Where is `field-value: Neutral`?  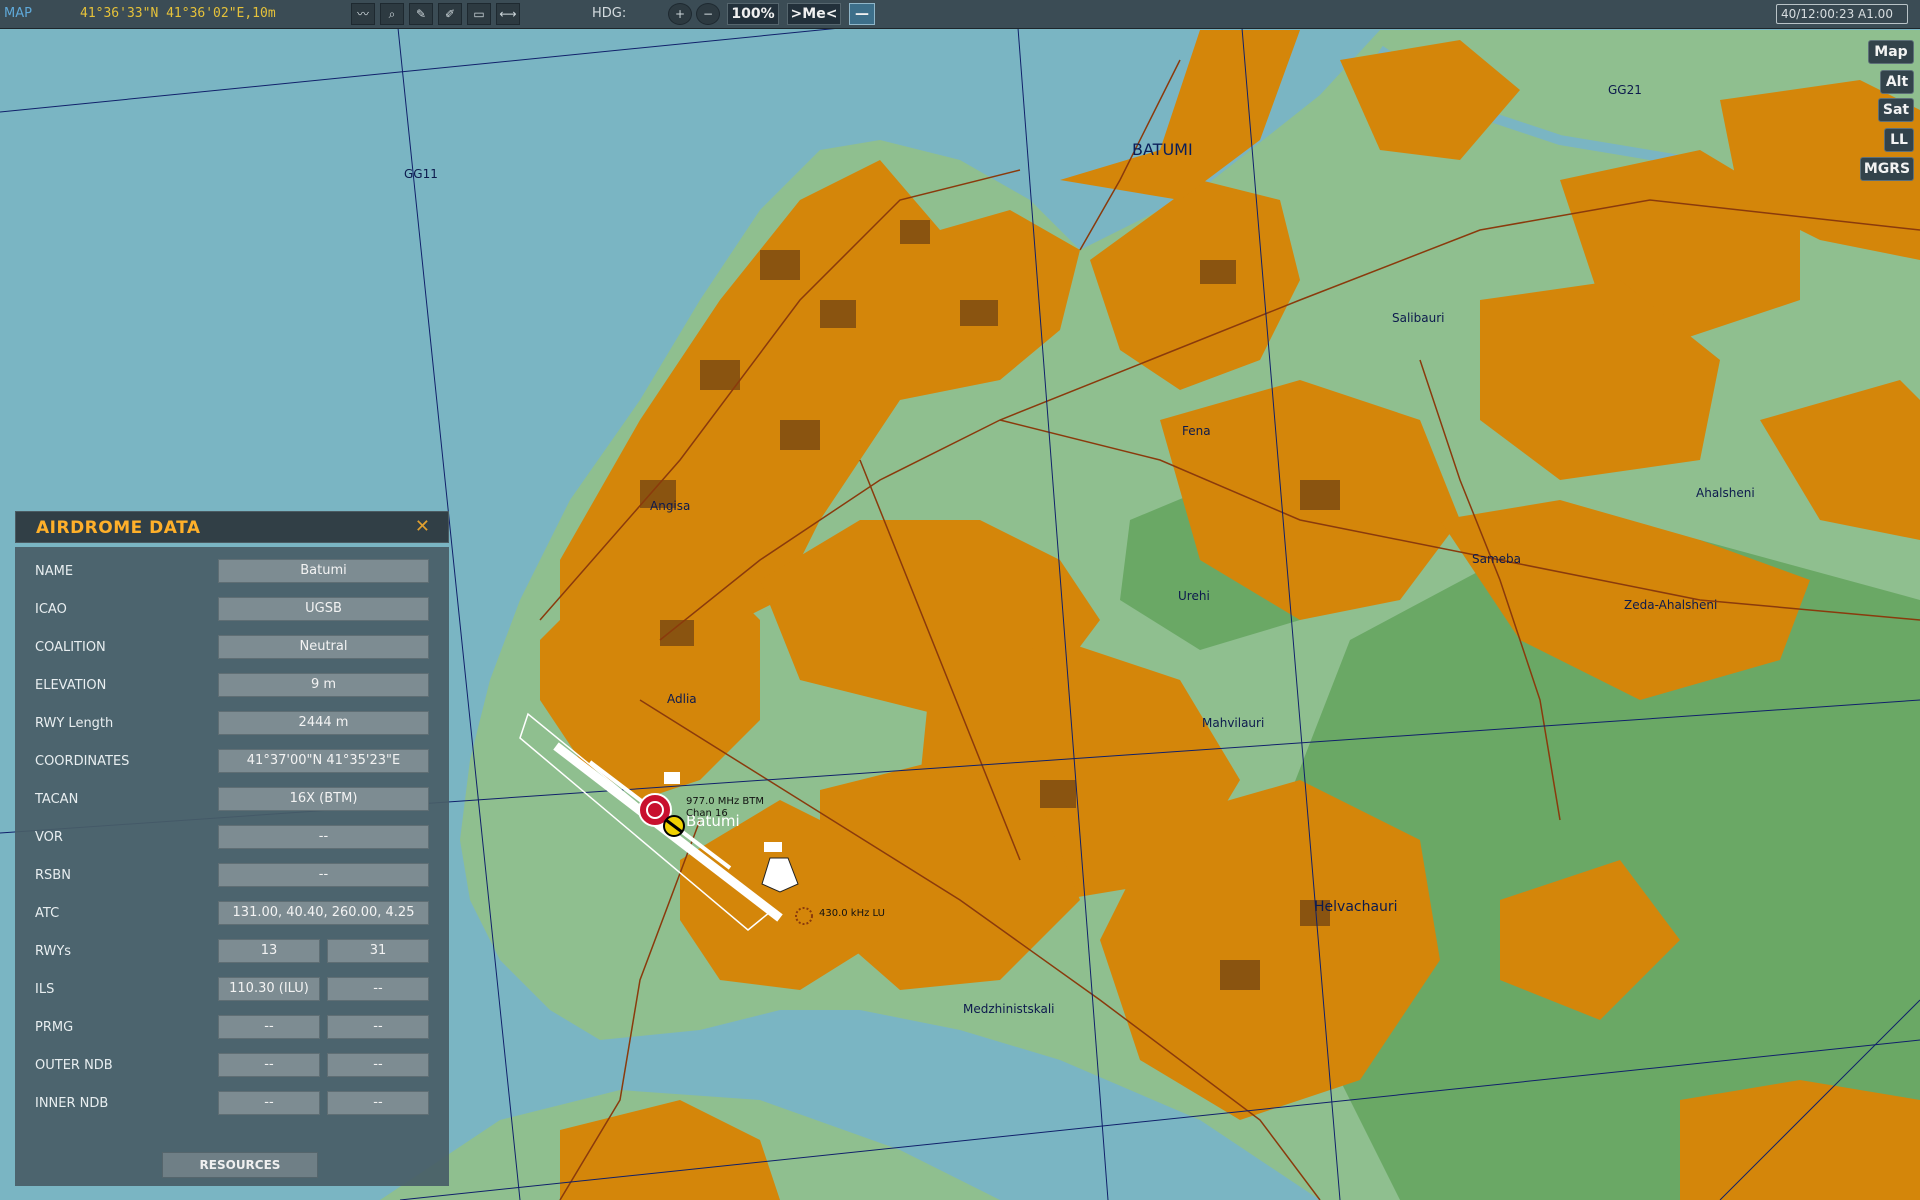 field-value: Neutral is located at coordinates (323, 647).